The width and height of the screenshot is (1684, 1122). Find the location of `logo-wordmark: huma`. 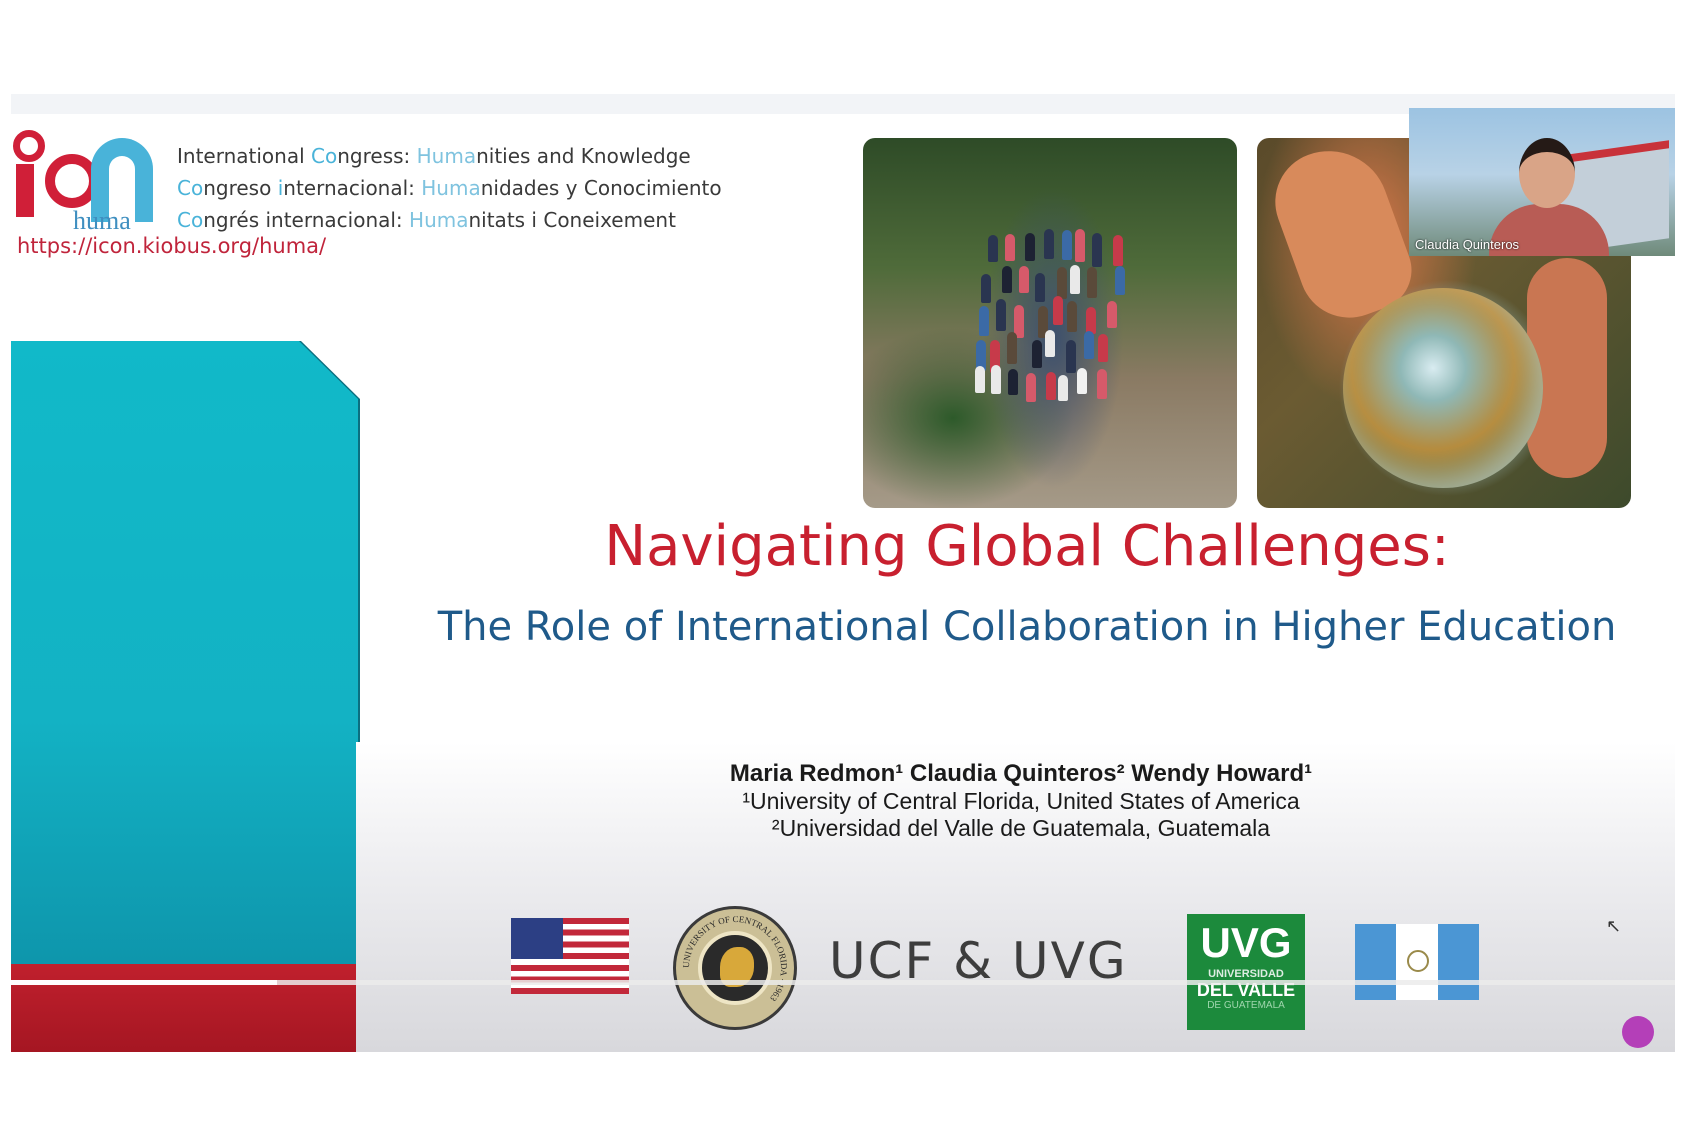

logo-wordmark: huma is located at coordinates (102, 220).